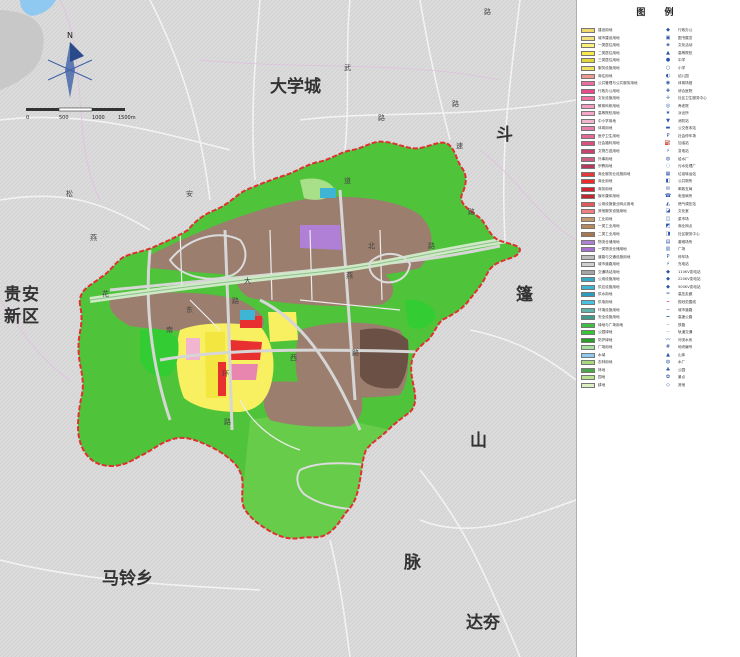 This screenshot has height=657, width=740. I want to click on legend-item-land-use: 医疗卫生用地, so click(620, 137).